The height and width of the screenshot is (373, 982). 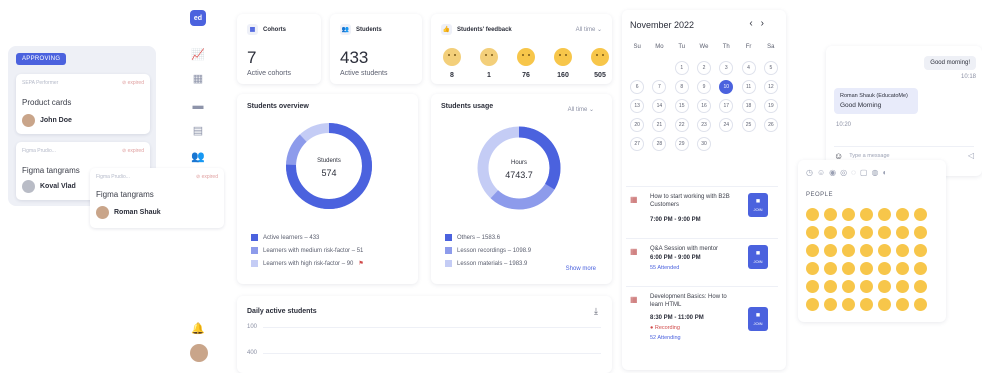 What do you see at coordinates (659, 125) in the screenshot?
I see `calendar-day: 21` at bounding box center [659, 125].